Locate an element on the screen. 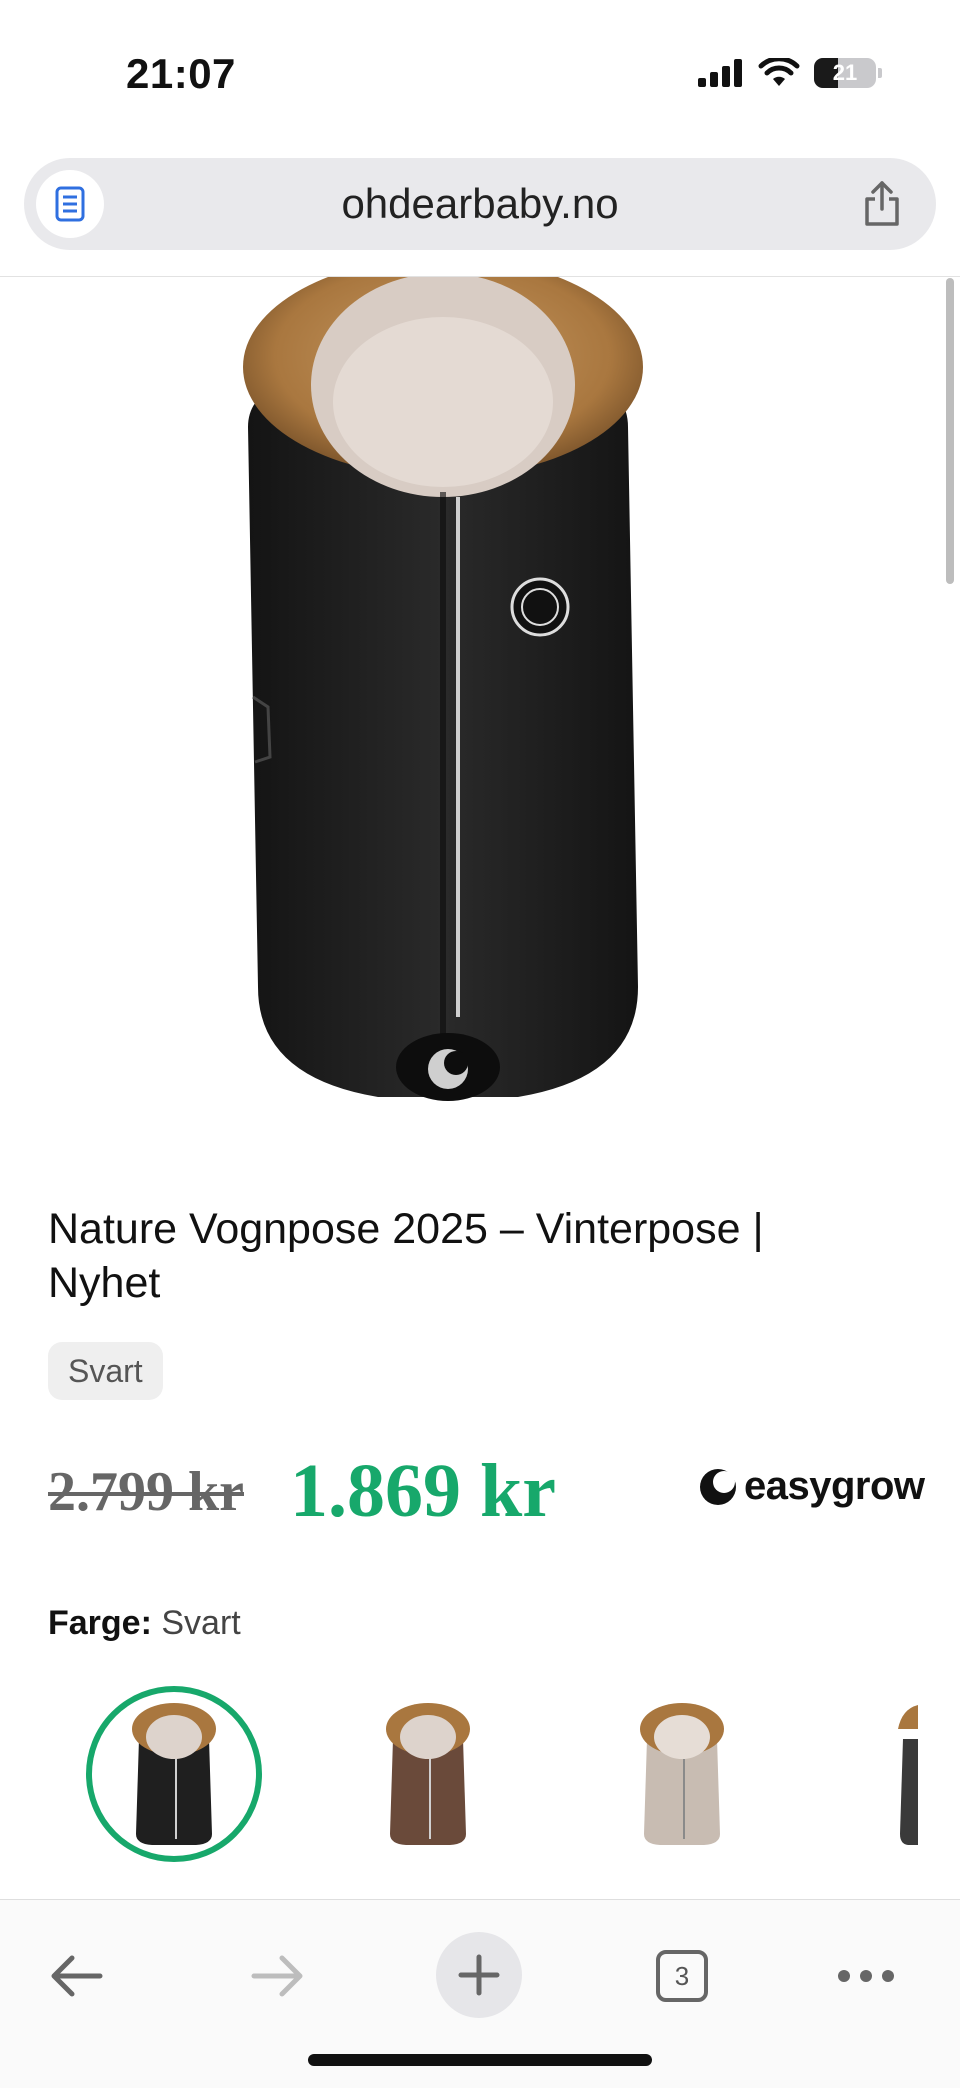  plus-icon is located at coordinates (479, 1975).